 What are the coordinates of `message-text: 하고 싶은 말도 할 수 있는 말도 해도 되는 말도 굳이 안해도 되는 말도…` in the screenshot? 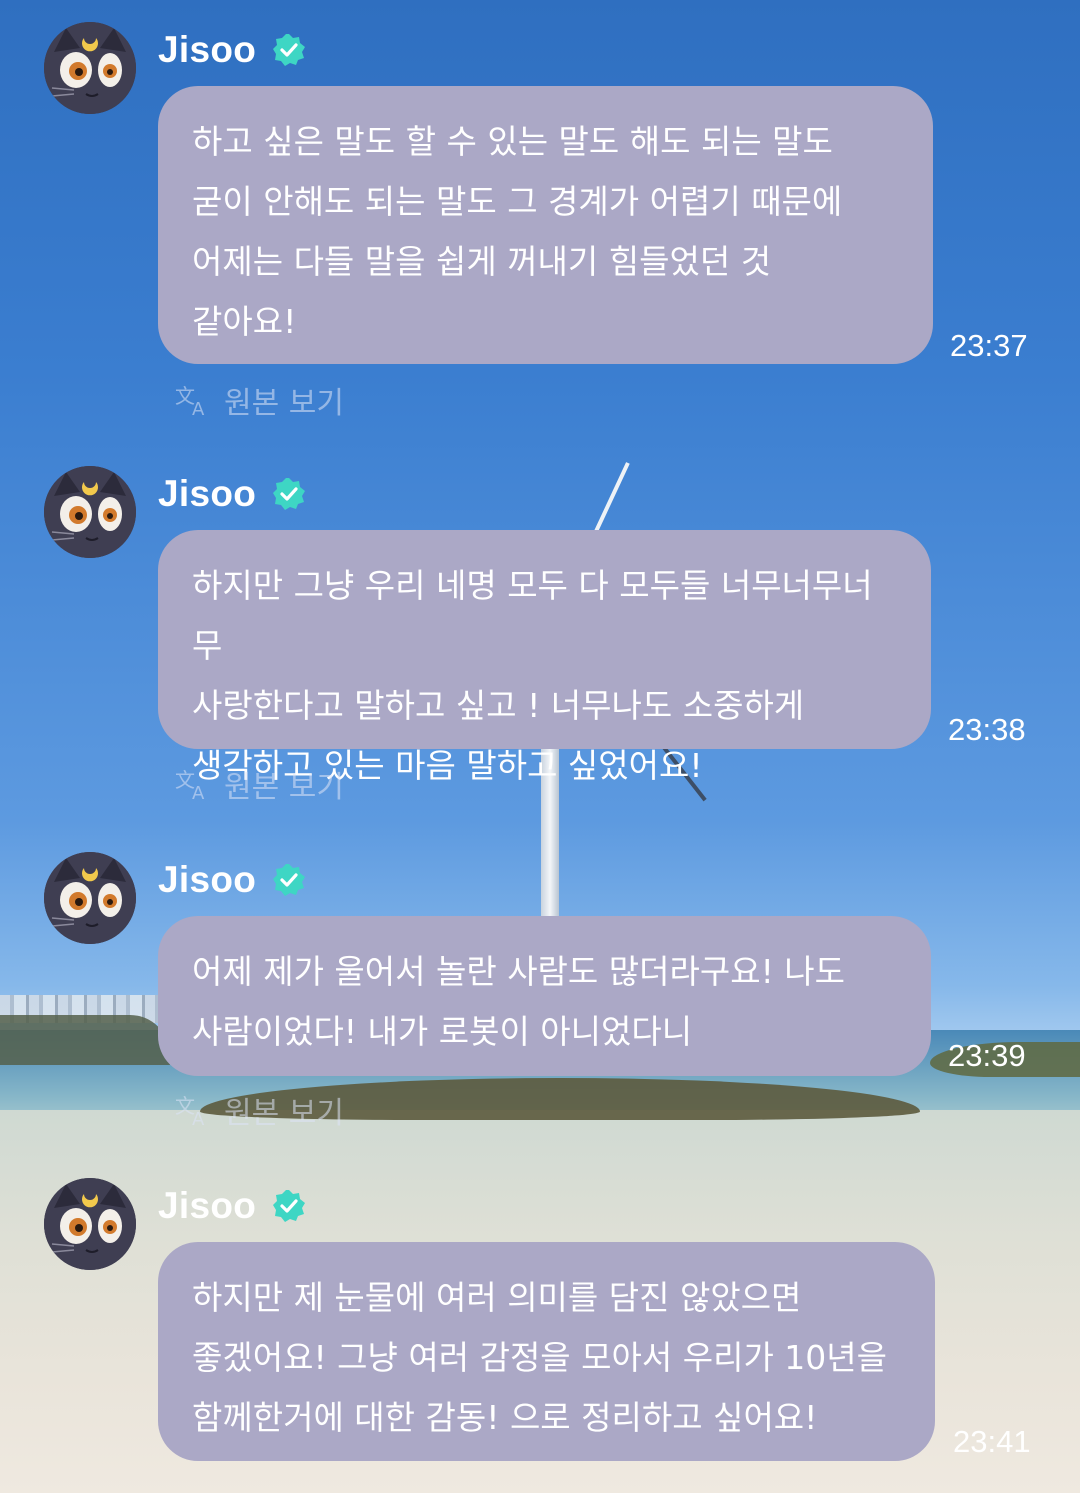 It's located at (517, 231).